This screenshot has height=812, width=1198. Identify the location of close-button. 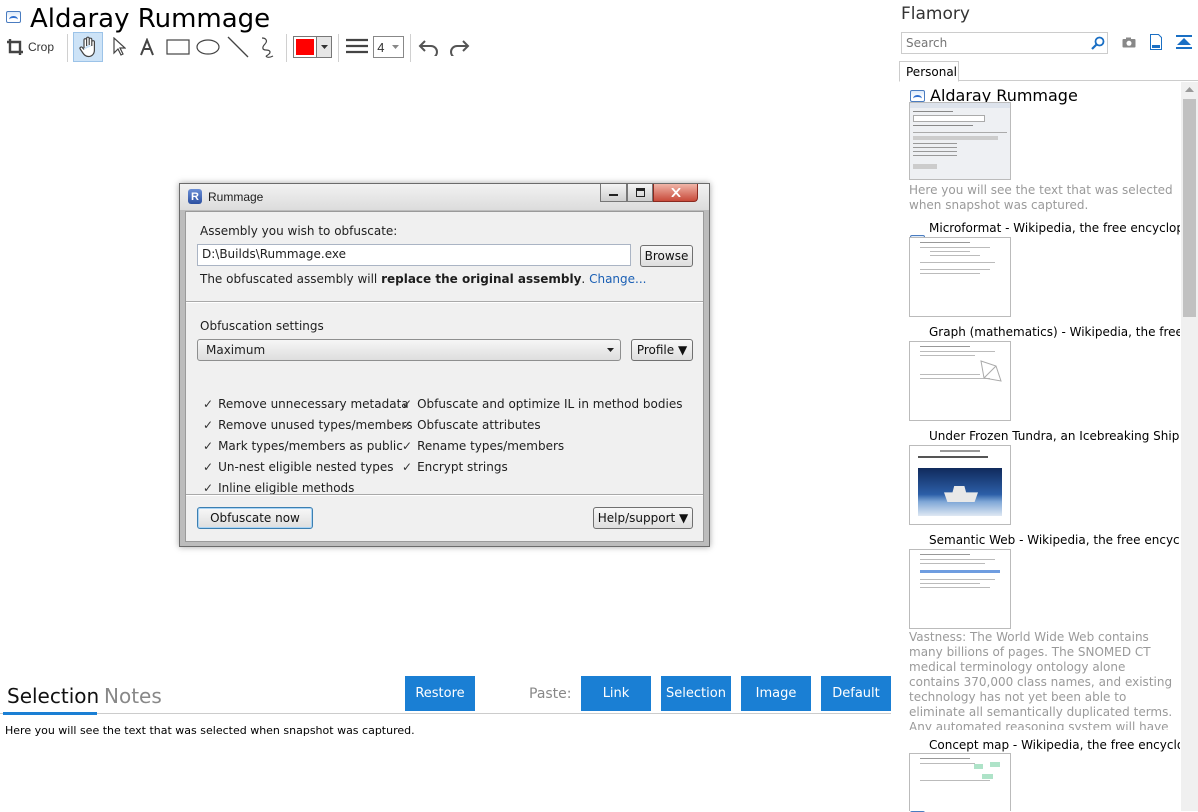
(675, 193).